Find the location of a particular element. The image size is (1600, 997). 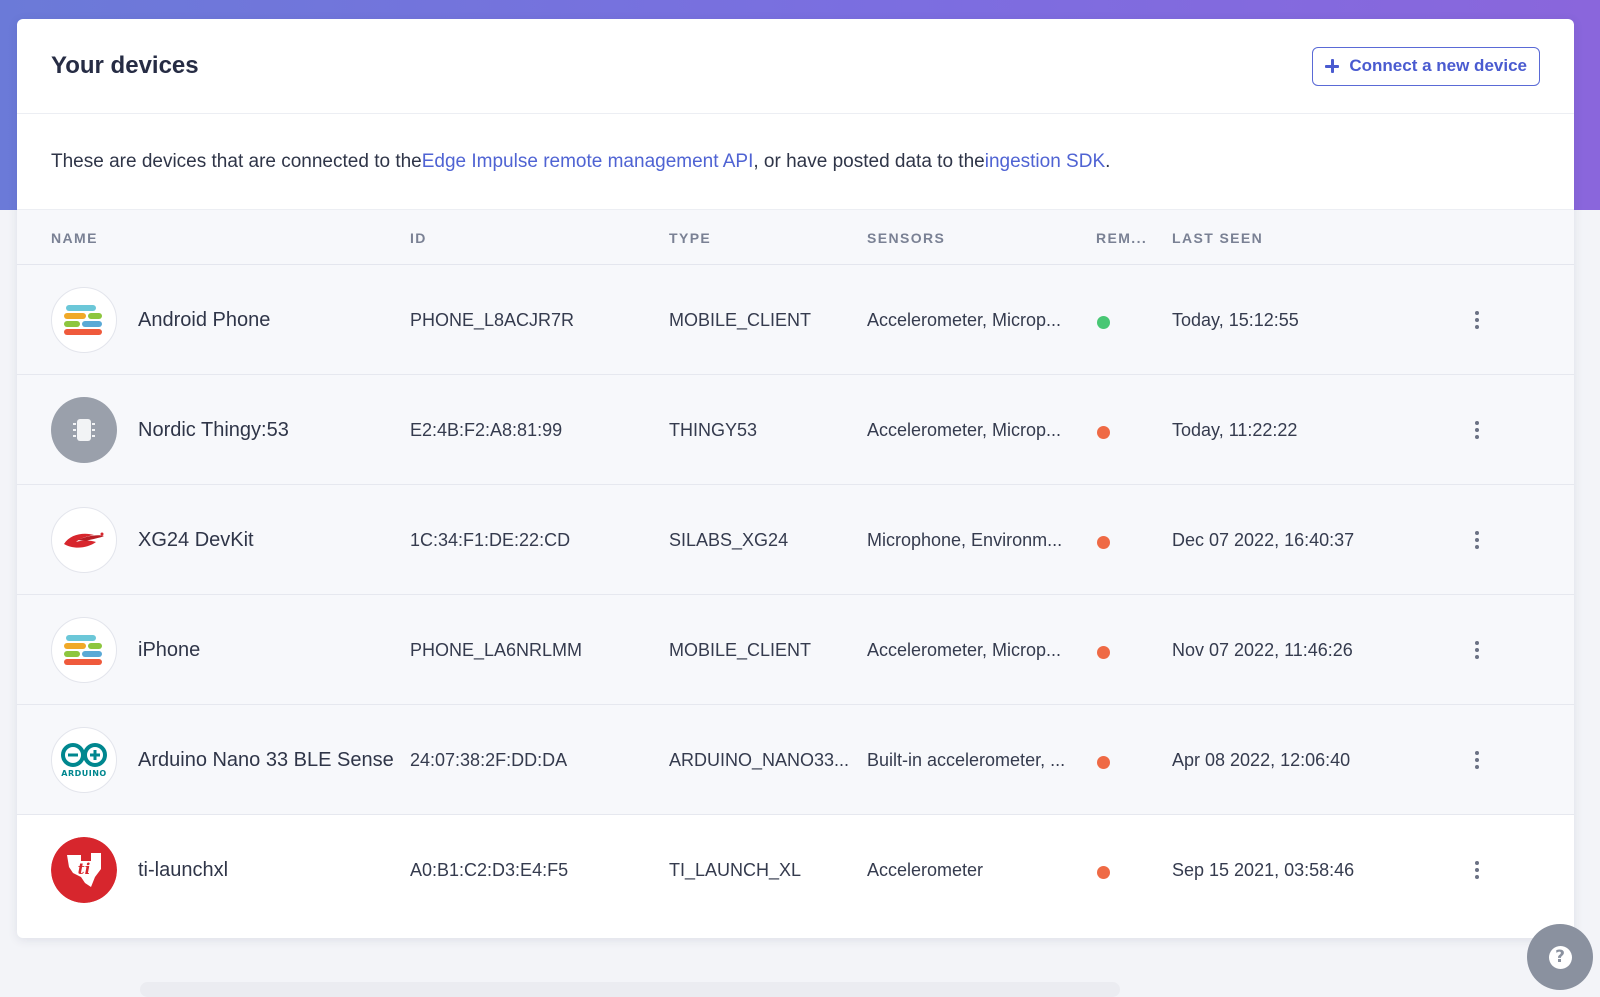

device-id: PHONE_LA6NRLMM is located at coordinates (496, 649).